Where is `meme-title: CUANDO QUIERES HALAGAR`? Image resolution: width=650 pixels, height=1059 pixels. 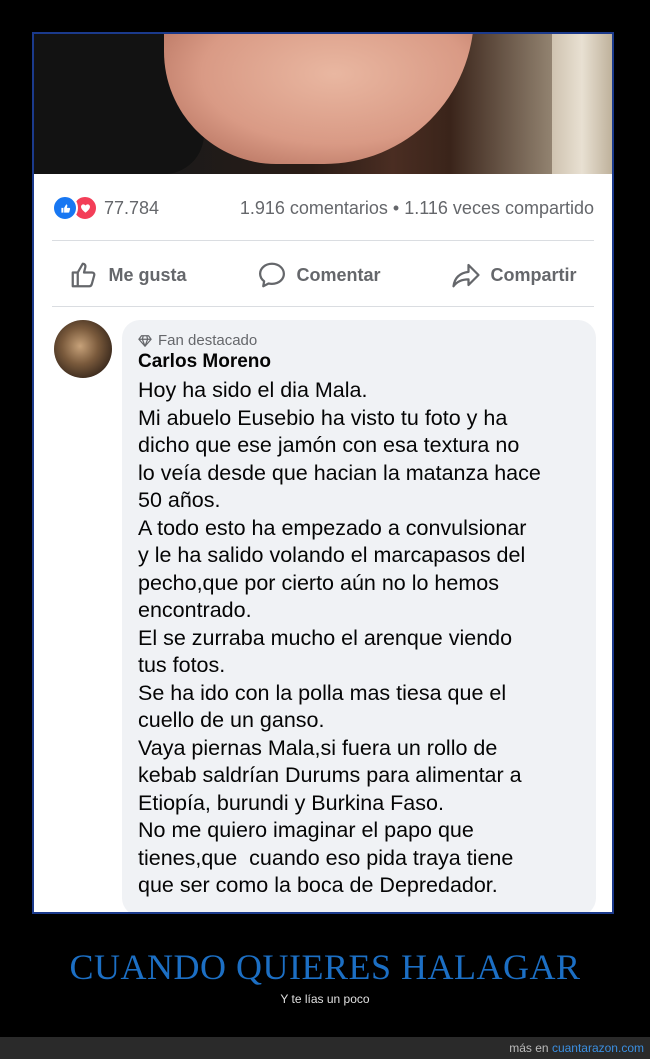
meme-title: CUANDO QUIERES HALAGAR is located at coordinates (325, 967).